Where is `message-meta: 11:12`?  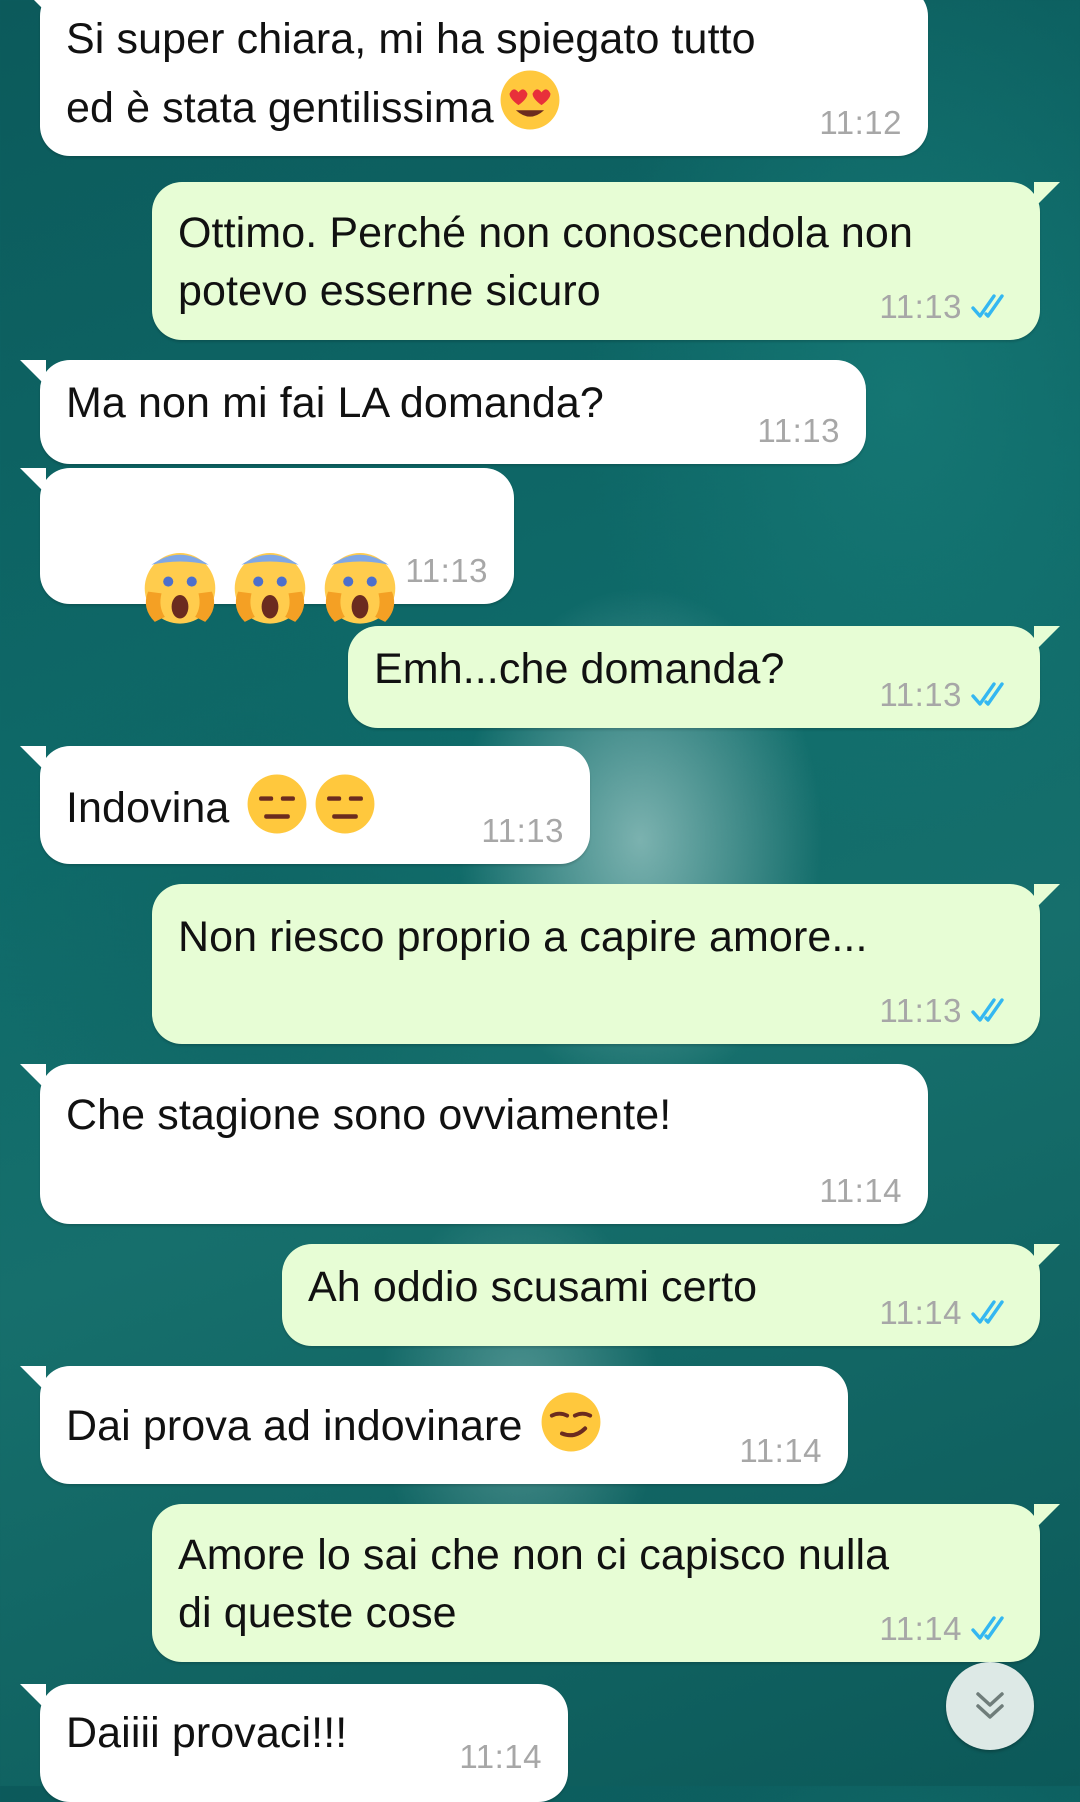
message-meta: 11:12 is located at coordinates (860, 123).